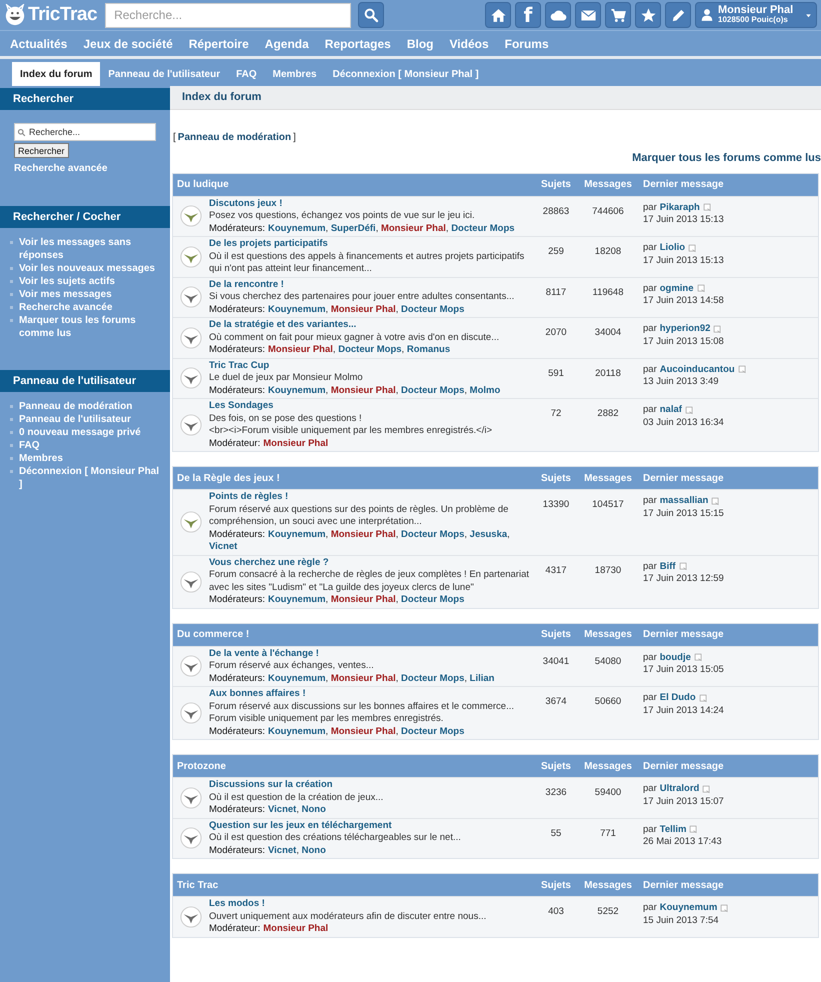 The height and width of the screenshot is (982, 821). What do you see at coordinates (608, 293) in the screenshot?
I see `post-count: 119648` at bounding box center [608, 293].